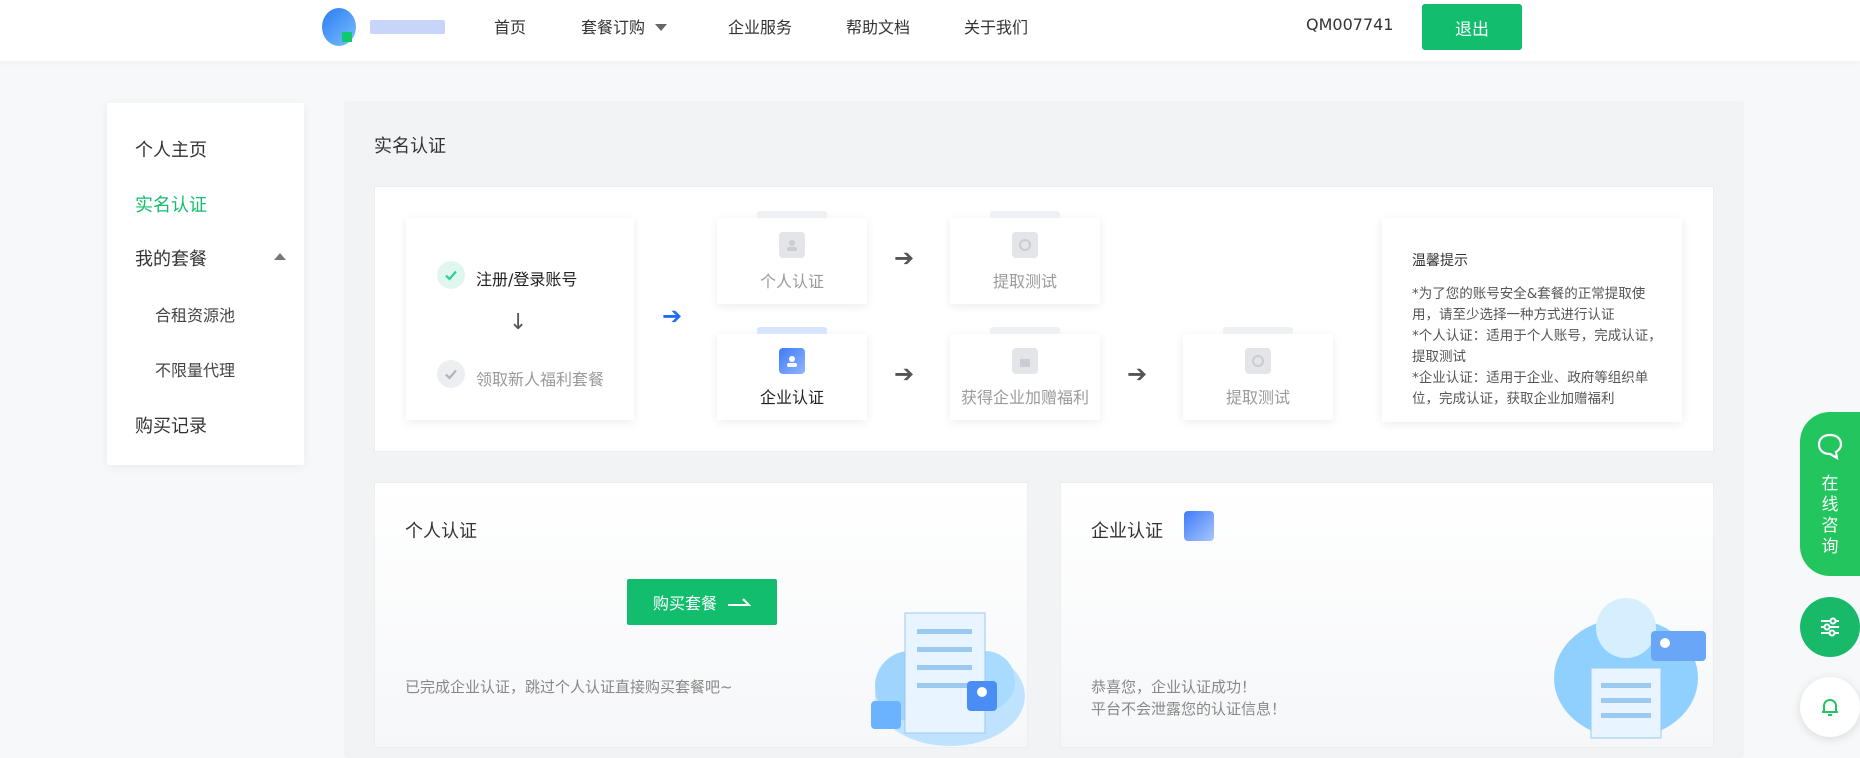  I want to click on enterprise-cert-title: 企业认证, so click(1127, 531).